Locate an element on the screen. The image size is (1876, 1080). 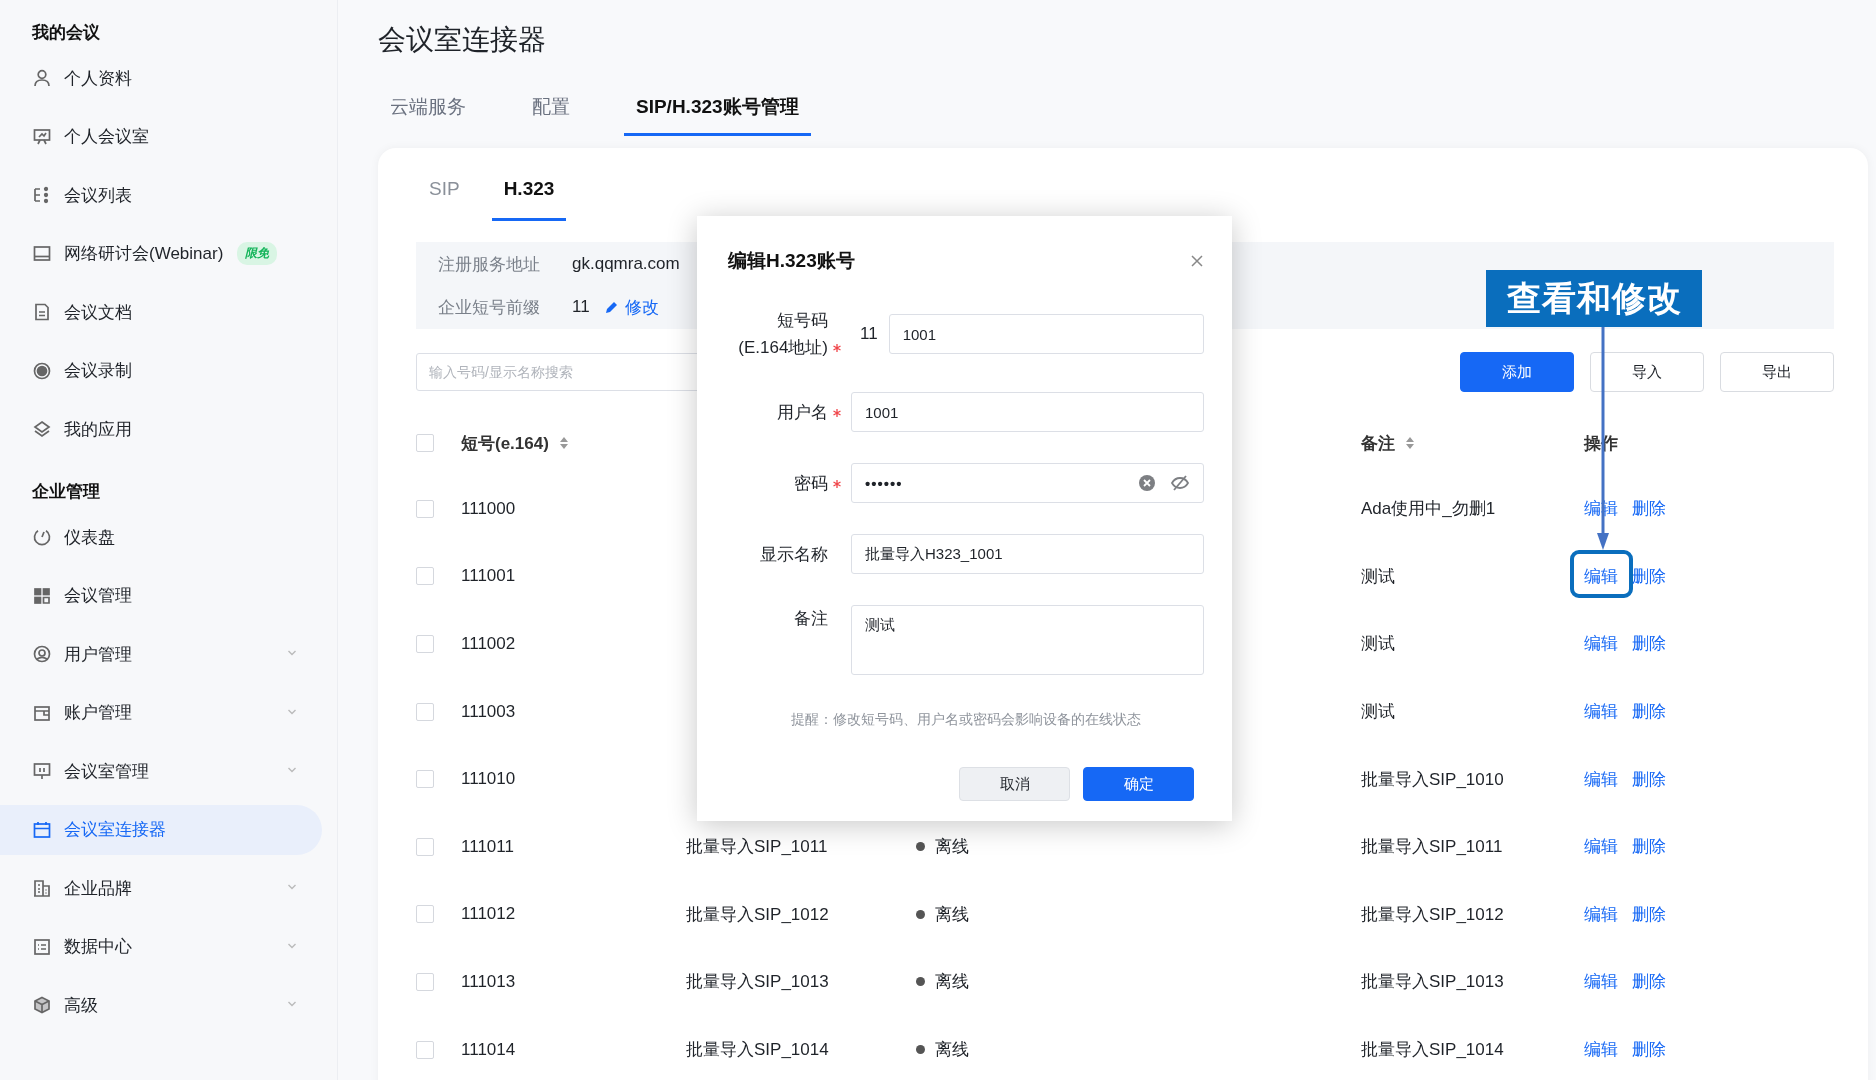
field-label: 密码 is located at coordinates (811, 483).